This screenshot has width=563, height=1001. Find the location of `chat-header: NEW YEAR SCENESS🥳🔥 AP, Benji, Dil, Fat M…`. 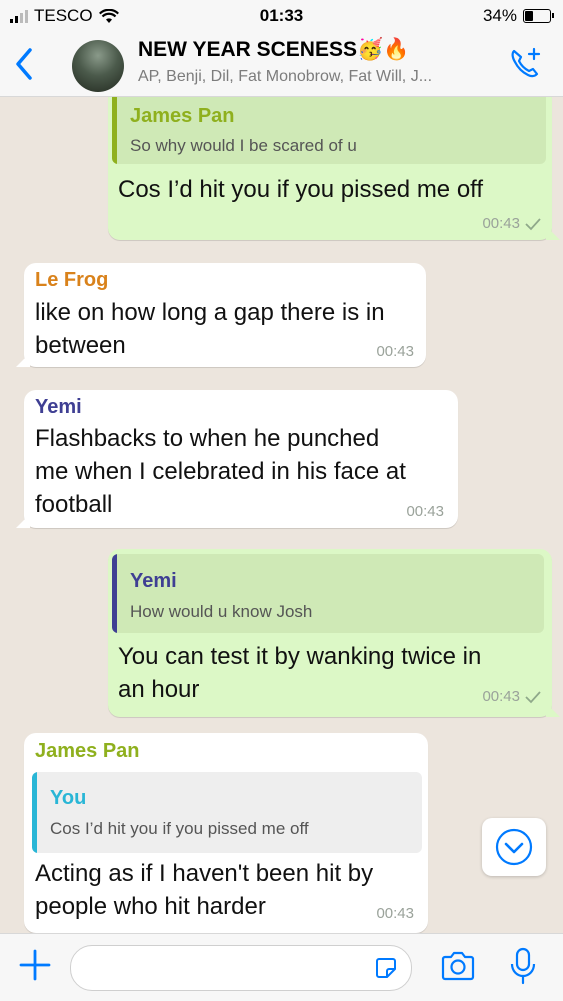

chat-header: NEW YEAR SCENESS🥳🔥 AP, Benji, Dil, Fat M… is located at coordinates (281, 64).